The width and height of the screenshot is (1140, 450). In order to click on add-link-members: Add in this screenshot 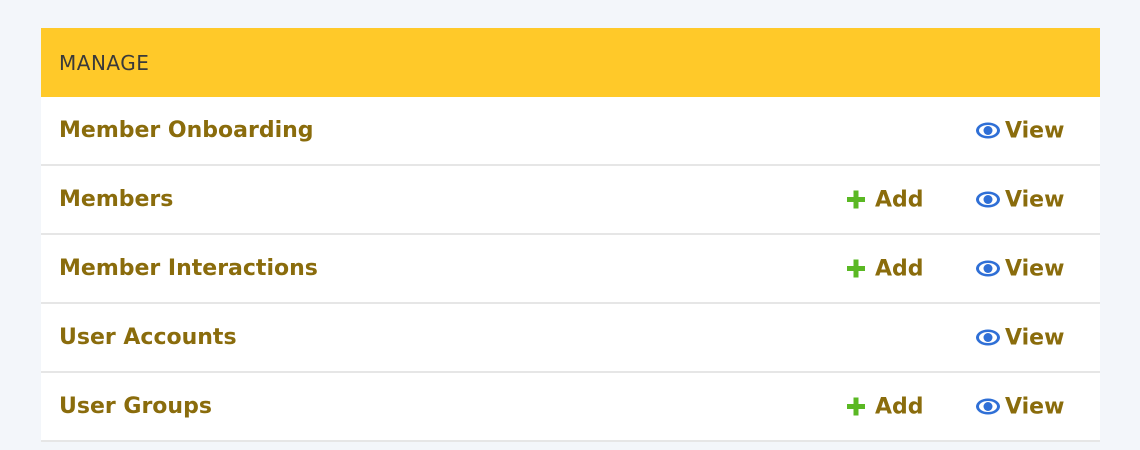, I will do `click(885, 199)`.